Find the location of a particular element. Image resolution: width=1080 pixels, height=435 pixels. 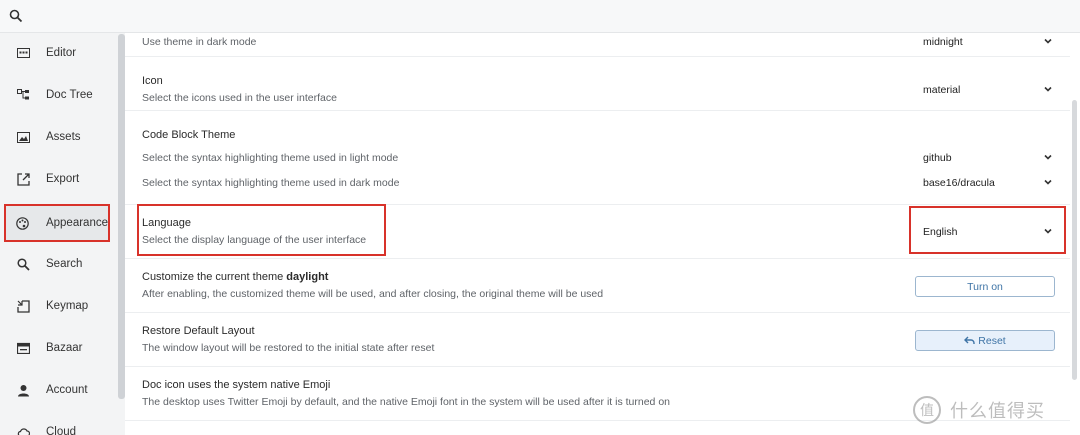

select-value: midnight is located at coordinates (943, 42).